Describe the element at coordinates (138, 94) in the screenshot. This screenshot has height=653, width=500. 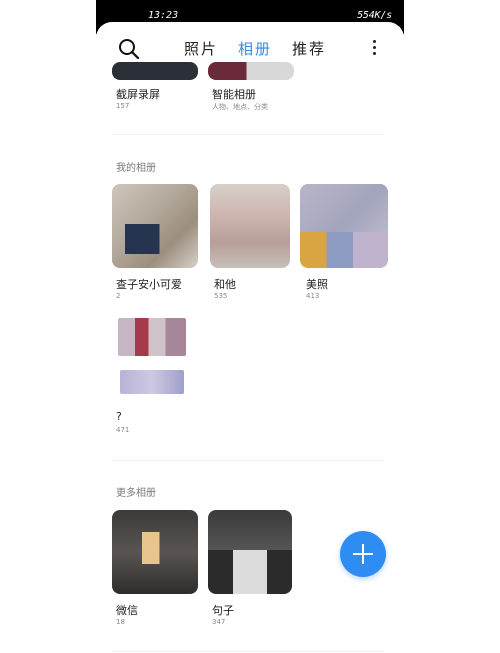
I see `album-name: 截屏录屏` at that location.